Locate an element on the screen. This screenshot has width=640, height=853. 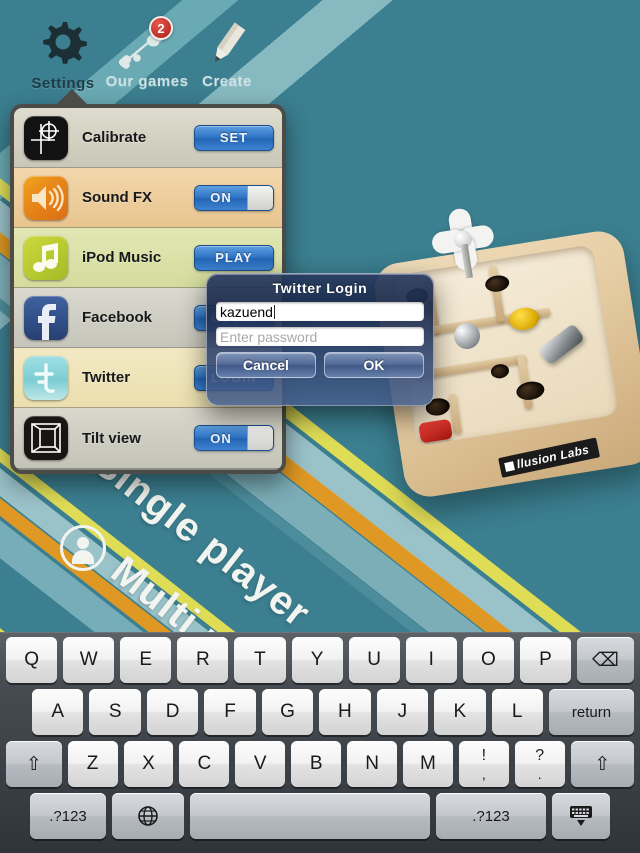
dialog-button-bar: Cancel OK is located at coordinates (320, 365).